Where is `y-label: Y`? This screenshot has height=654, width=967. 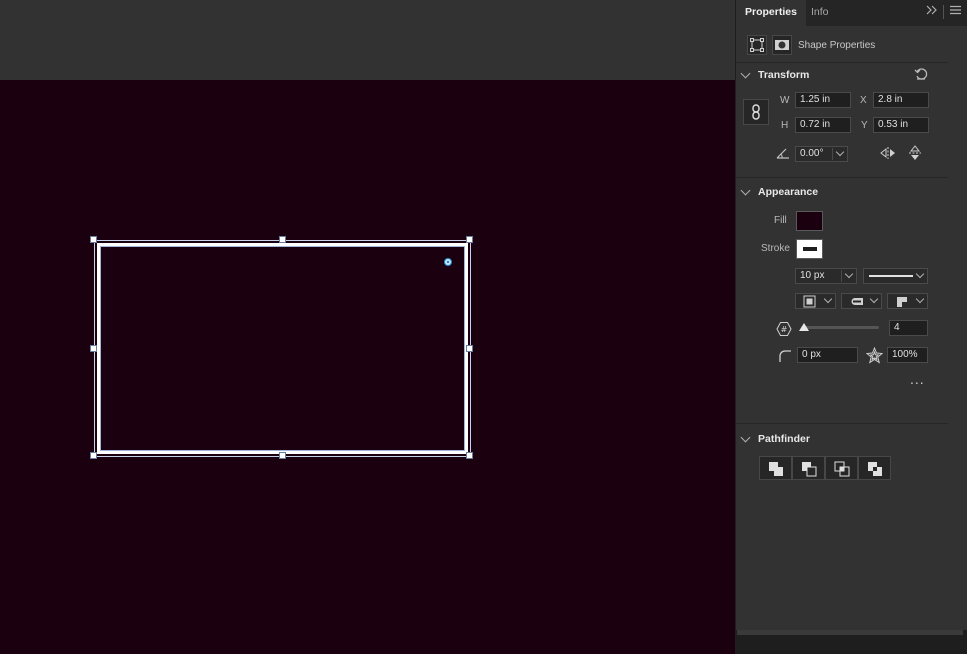
y-label: Y is located at coordinates (864, 125).